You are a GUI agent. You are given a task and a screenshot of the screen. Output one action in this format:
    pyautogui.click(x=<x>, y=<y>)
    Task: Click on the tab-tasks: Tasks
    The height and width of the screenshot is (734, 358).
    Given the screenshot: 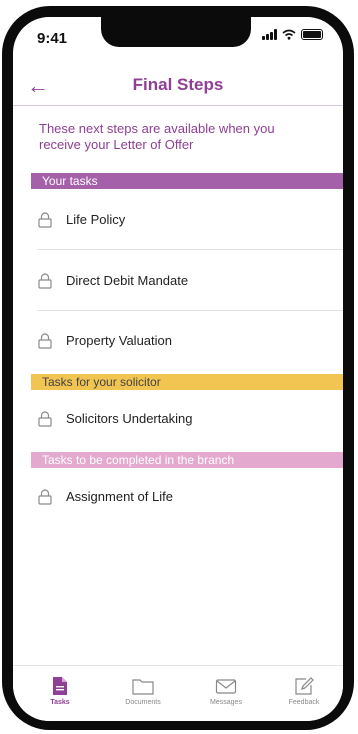 What is the action you would take?
    pyautogui.click(x=60, y=691)
    